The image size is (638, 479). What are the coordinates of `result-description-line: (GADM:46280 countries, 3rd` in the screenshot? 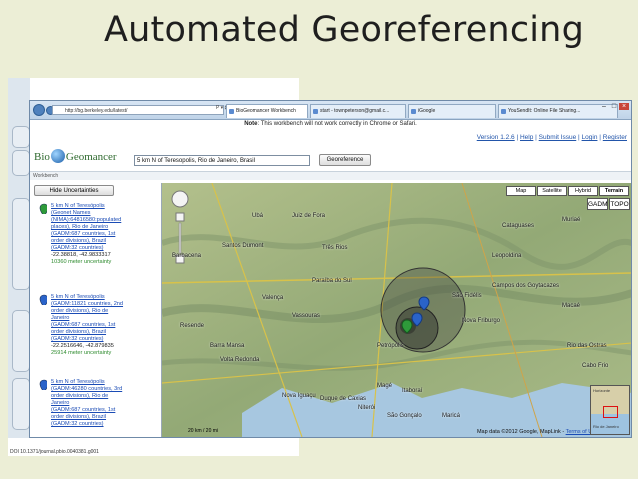 It's located at (101, 389).